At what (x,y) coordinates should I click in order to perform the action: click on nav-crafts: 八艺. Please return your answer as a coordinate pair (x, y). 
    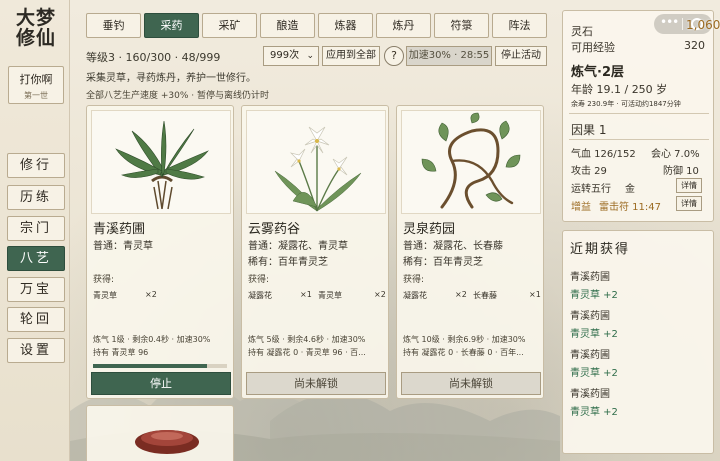
    Looking at the image, I should click on (36, 258).